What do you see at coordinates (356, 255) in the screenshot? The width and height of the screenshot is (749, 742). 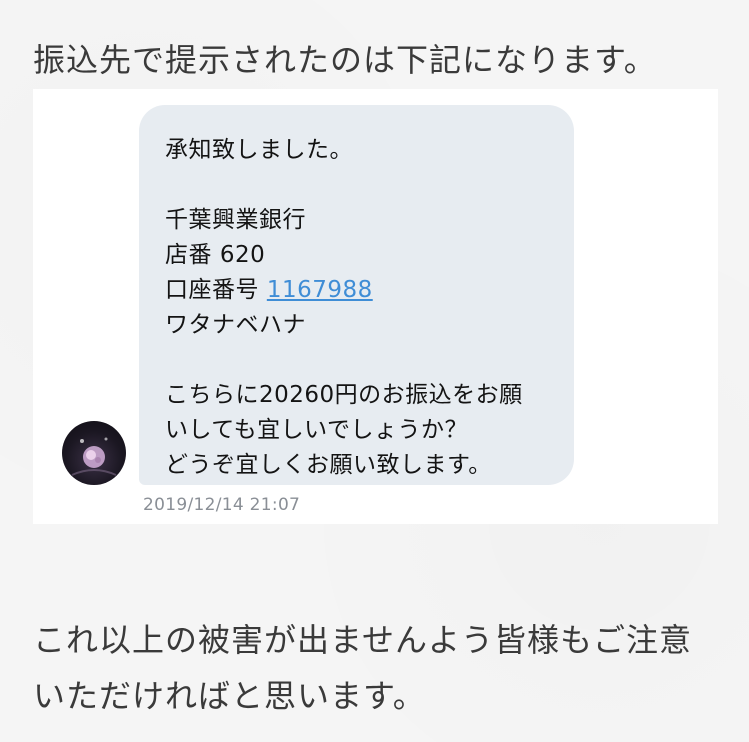 I see `branch-line: 店番 620` at bounding box center [356, 255].